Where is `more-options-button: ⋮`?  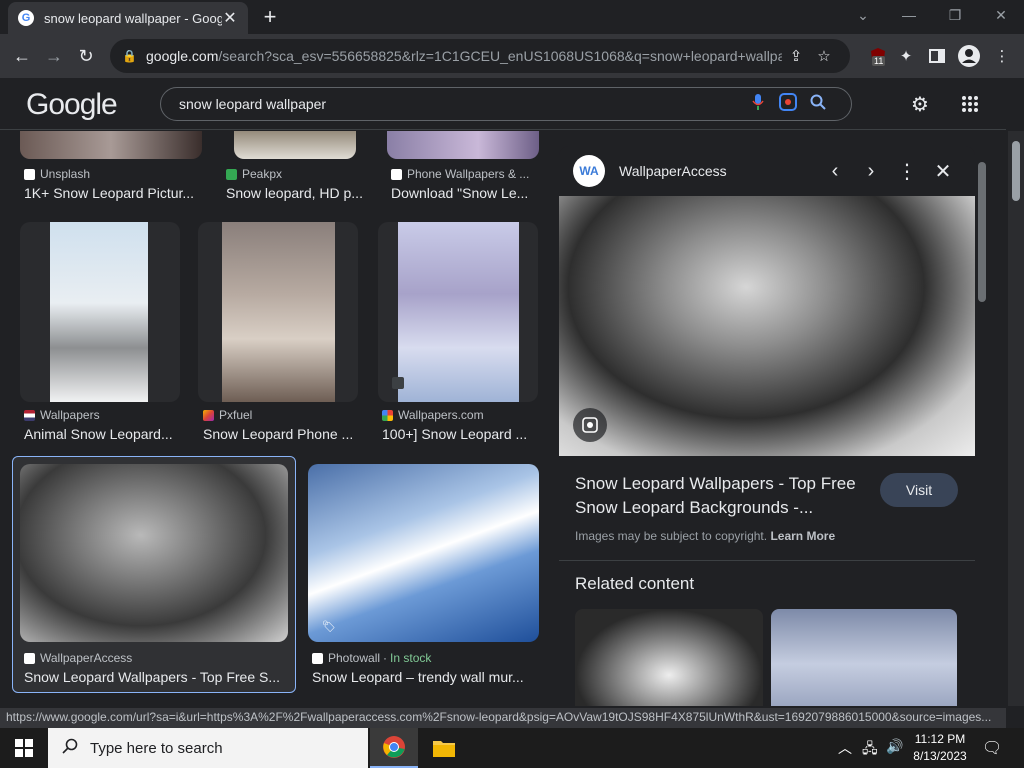
more-options-button: ⋮ is located at coordinates (907, 171).